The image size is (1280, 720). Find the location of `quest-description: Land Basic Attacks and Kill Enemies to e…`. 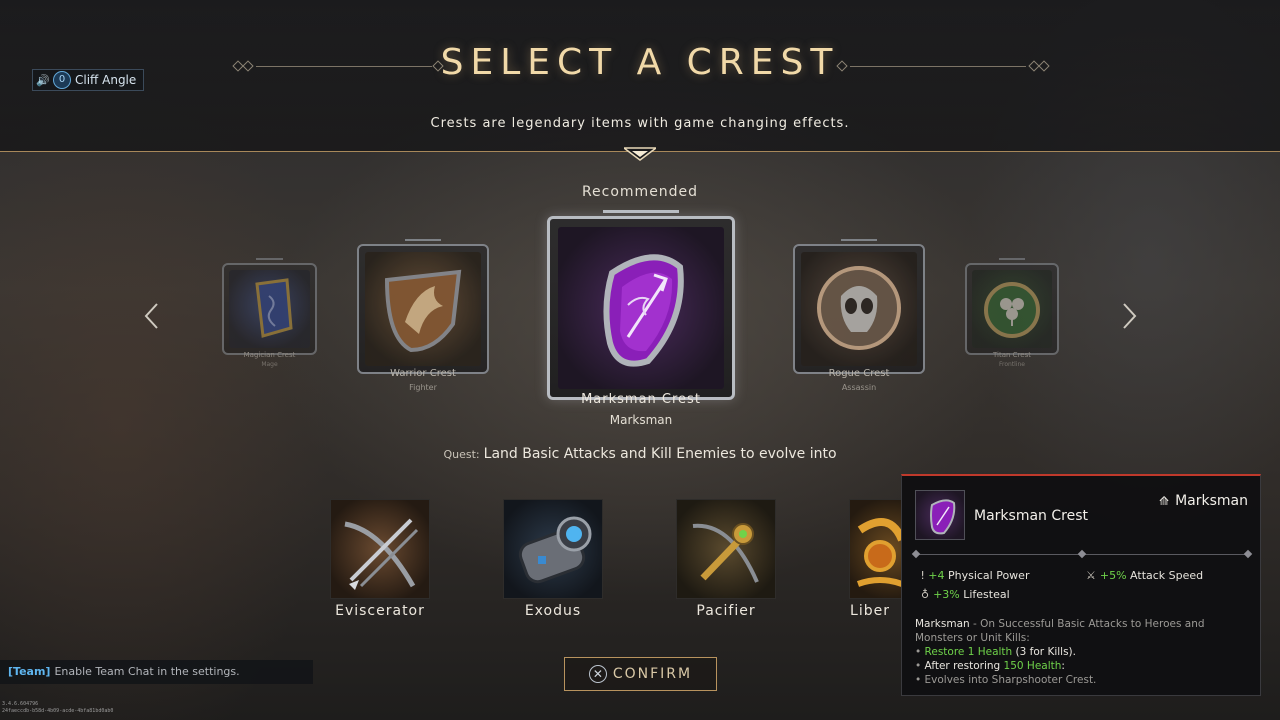

quest-description: Land Basic Attacks and Kill Enemies to e… is located at coordinates (660, 454).